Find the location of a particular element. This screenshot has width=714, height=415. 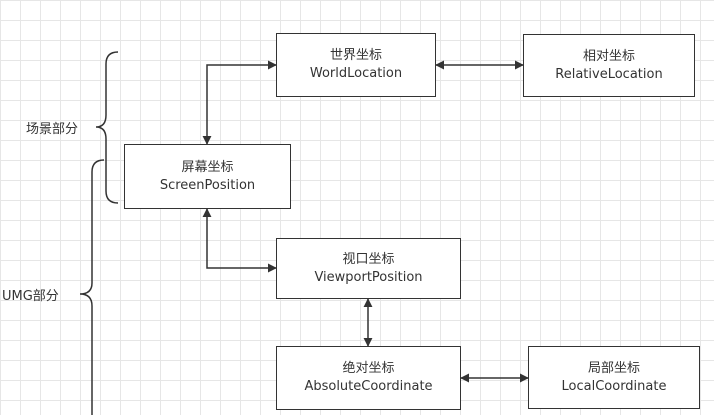

relative-location-node: 相对坐标 RelativeLocation is located at coordinates (609, 65).